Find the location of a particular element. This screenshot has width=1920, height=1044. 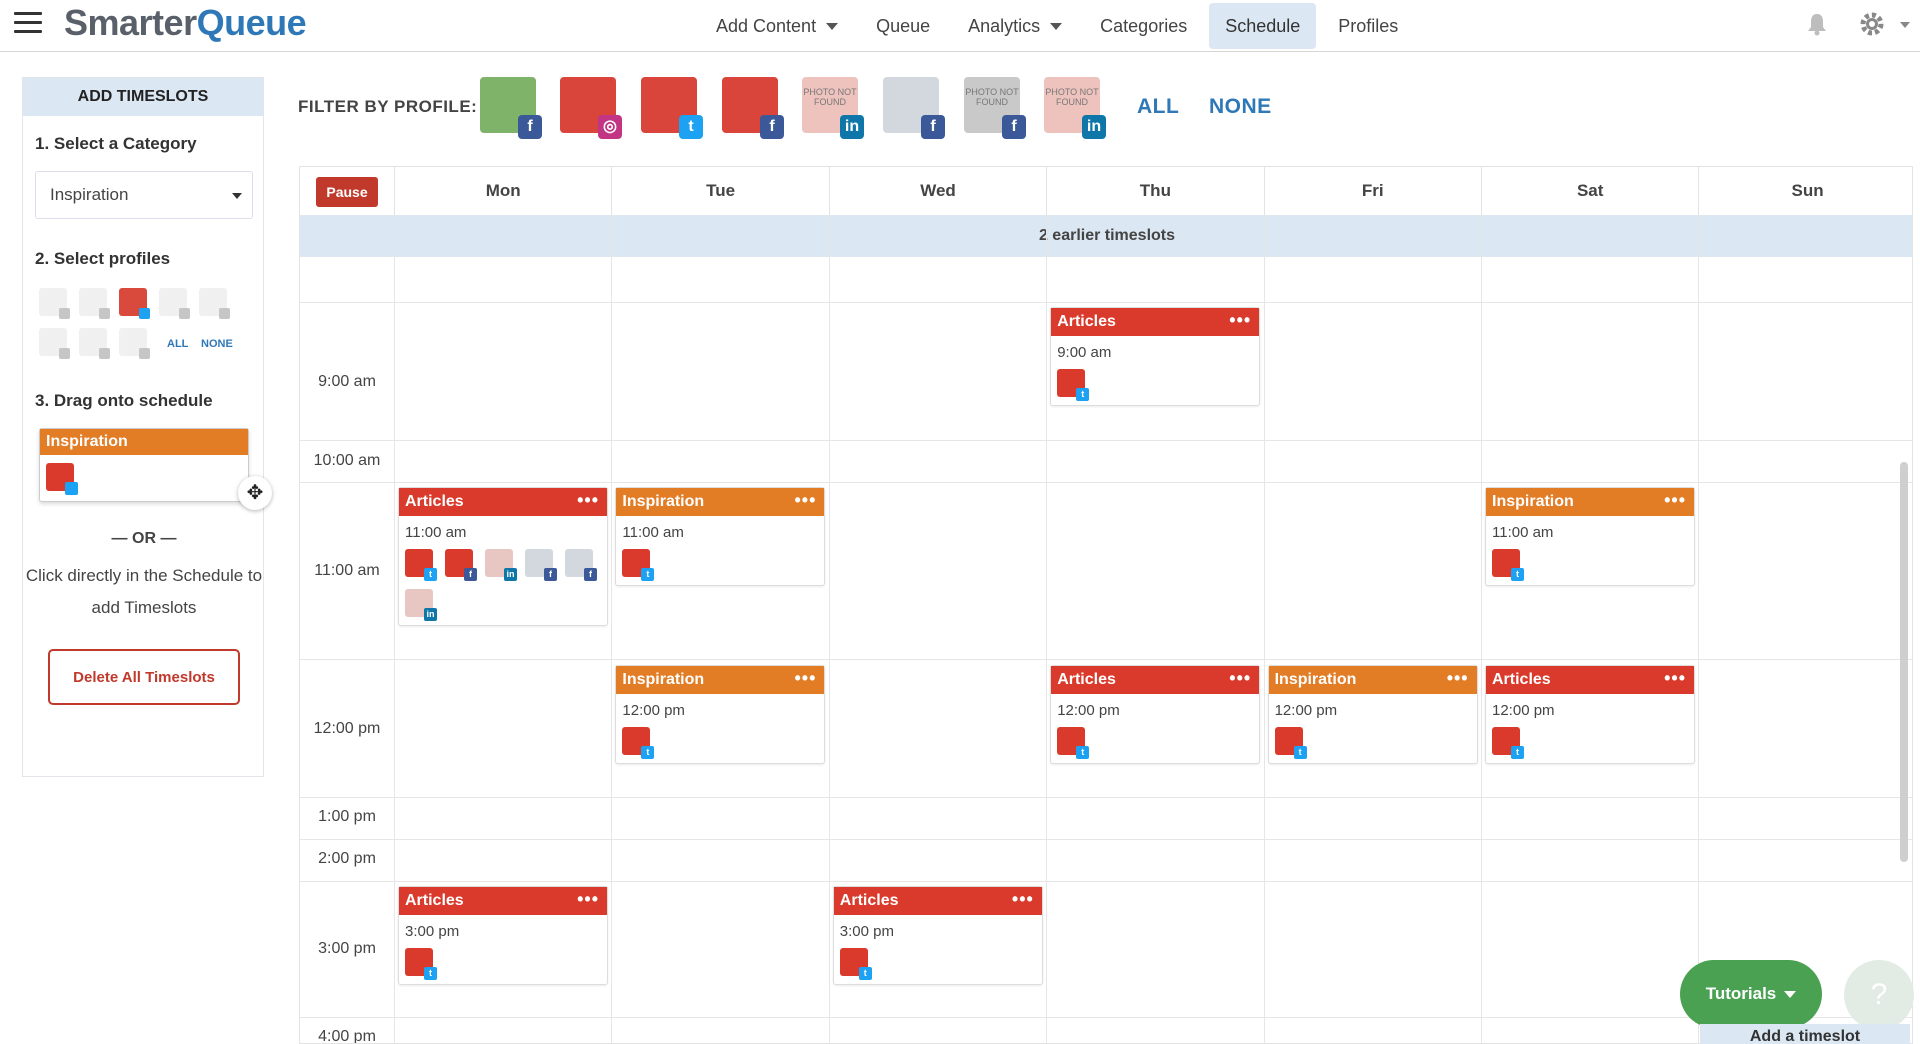

facebook-icon: f is located at coordinates (530, 127).